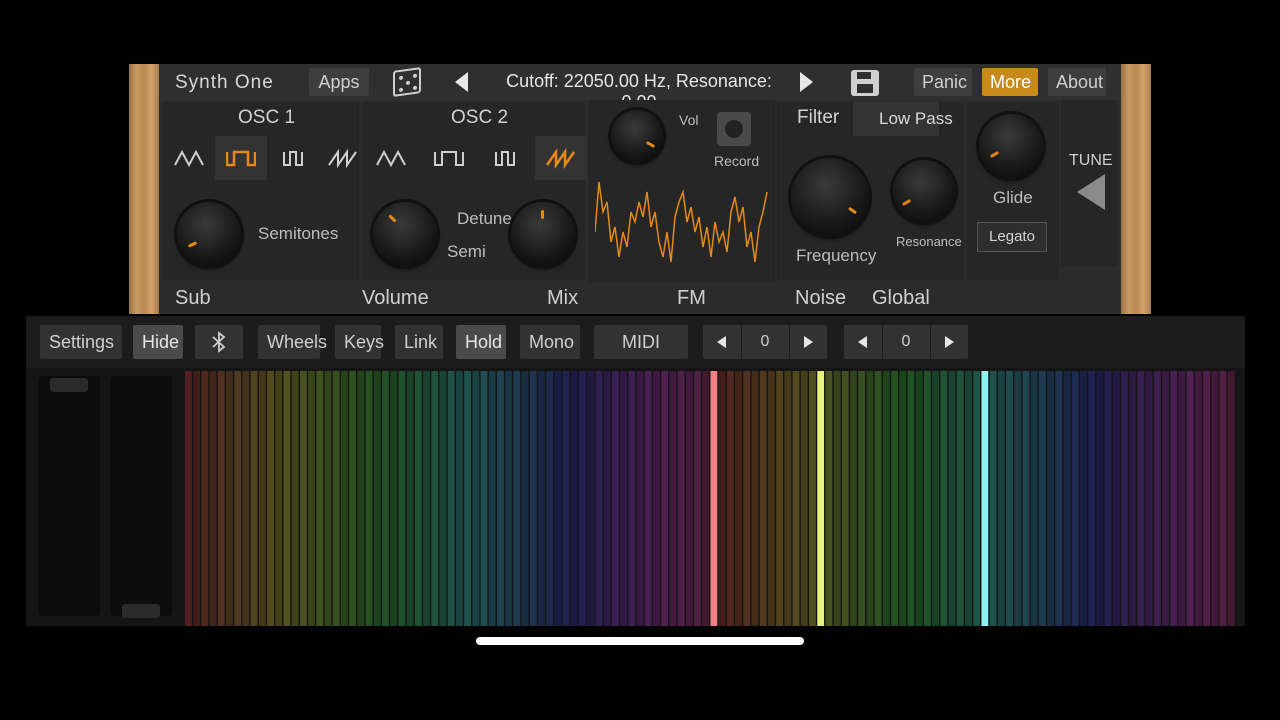 The height and width of the screenshot is (720, 1280). I want to click on save-icon, so click(865, 83).